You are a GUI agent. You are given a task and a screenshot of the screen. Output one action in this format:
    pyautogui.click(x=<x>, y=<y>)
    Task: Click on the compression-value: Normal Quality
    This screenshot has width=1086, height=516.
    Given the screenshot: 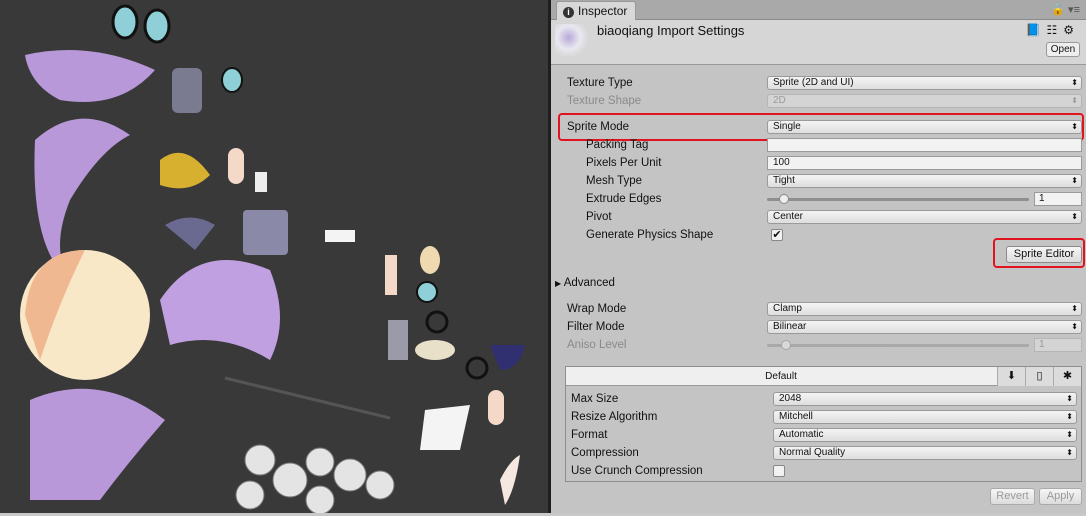 What is the action you would take?
    pyautogui.click(x=812, y=452)
    